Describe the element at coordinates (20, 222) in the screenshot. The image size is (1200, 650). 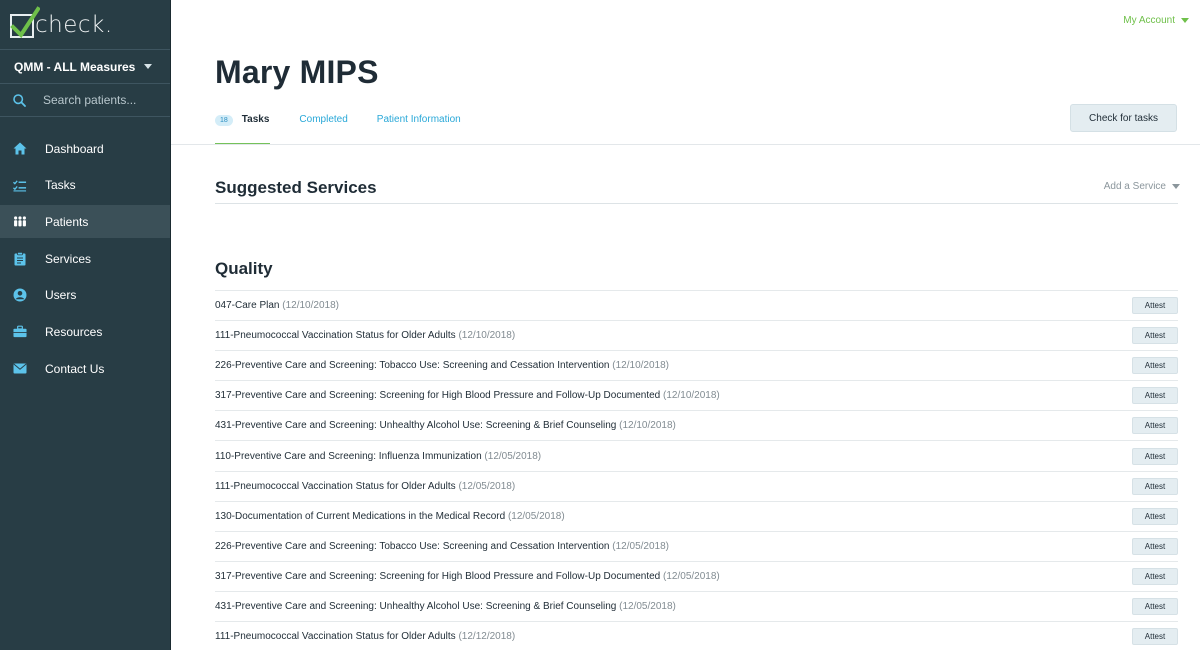
I see `people-icon` at that location.